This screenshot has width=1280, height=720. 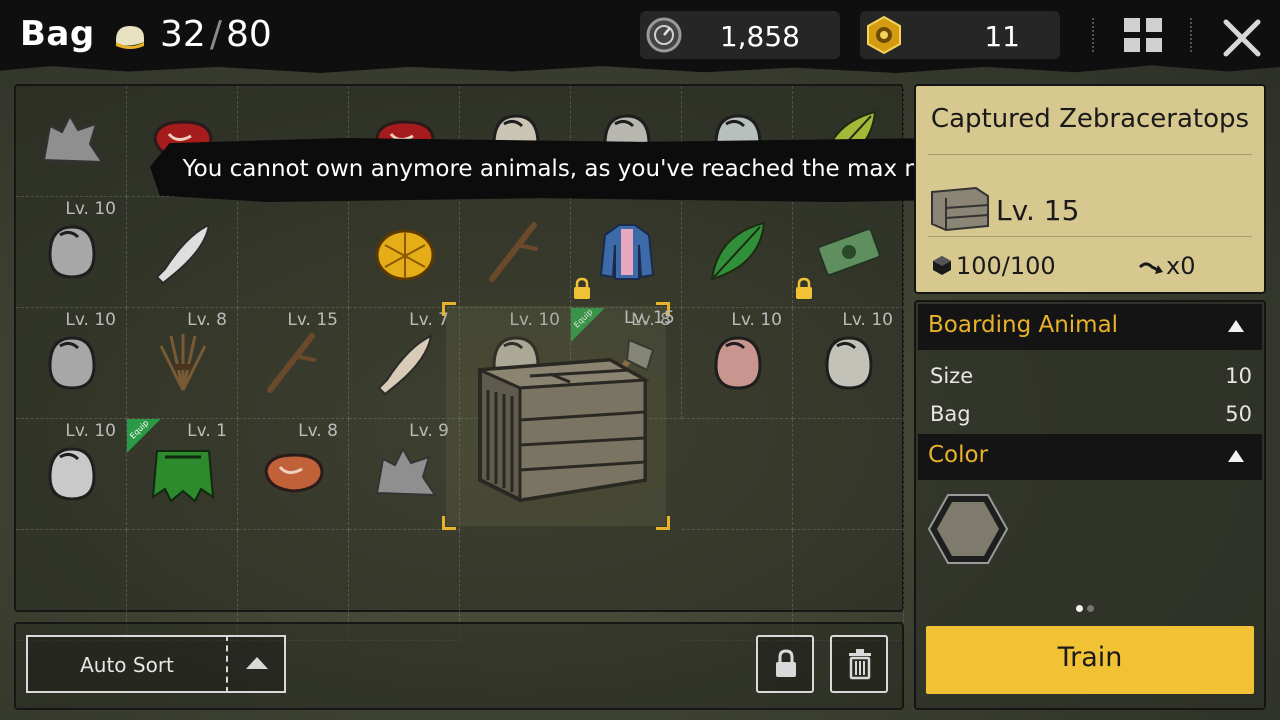 What do you see at coordinates (664, 35) in the screenshot?
I see `coin-icon` at bounding box center [664, 35].